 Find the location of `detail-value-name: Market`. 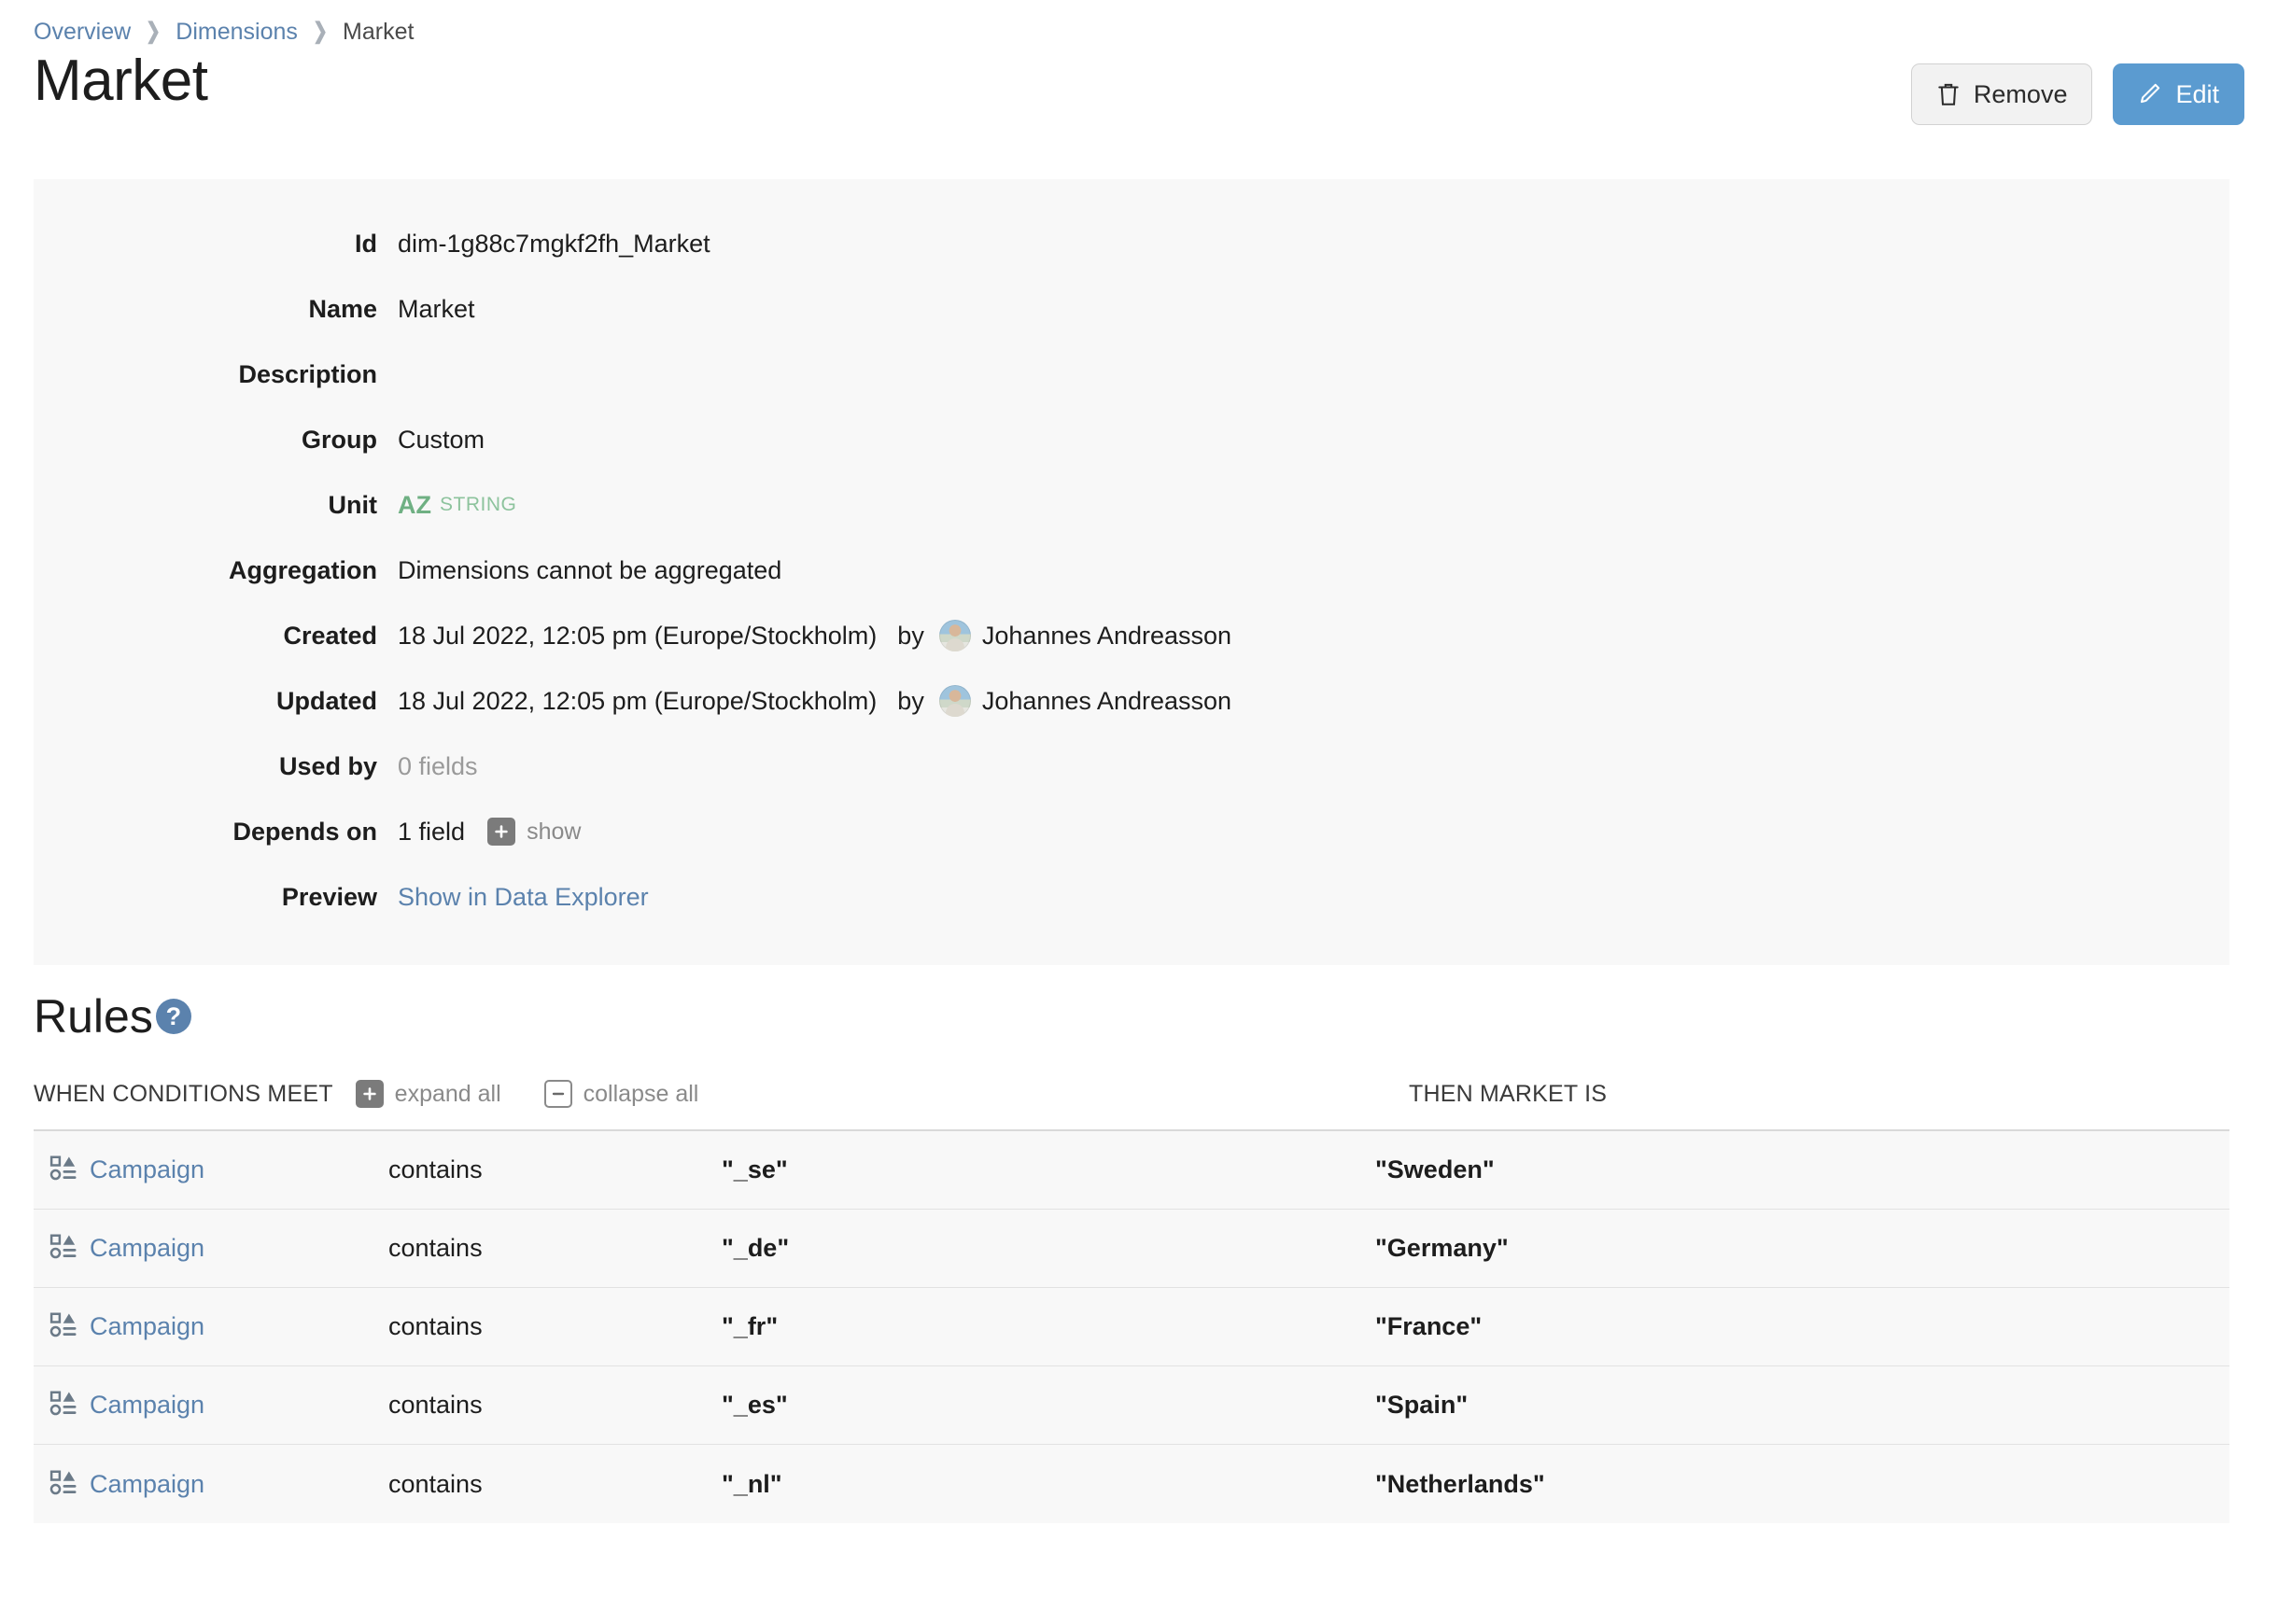

detail-value-name: Market is located at coordinates (437, 308).